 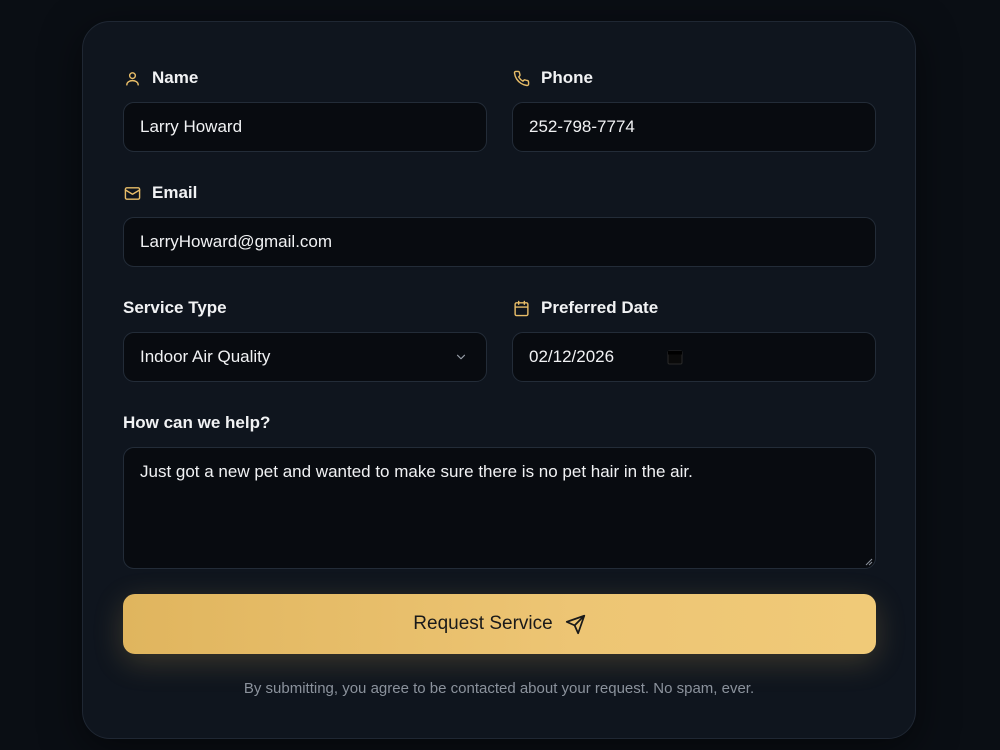 What do you see at coordinates (461, 357) in the screenshot?
I see `chevron-down-icon` at bounding box center [461, 357].